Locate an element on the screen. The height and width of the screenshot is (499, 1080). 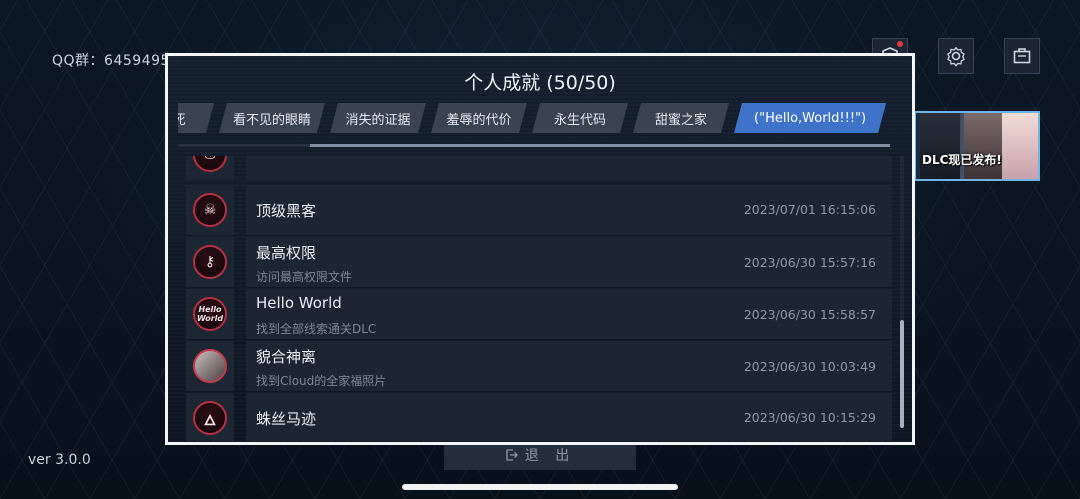
achievement-title: 顶级黑客 is located at coordinates (286, 211).